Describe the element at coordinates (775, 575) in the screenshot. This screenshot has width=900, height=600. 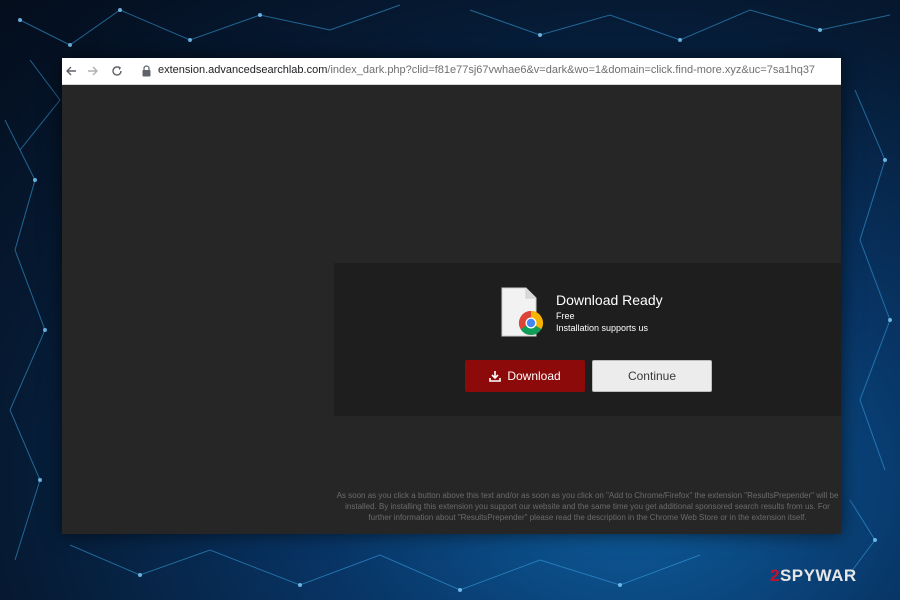
I see `watermark-prefix: 2` at that location.